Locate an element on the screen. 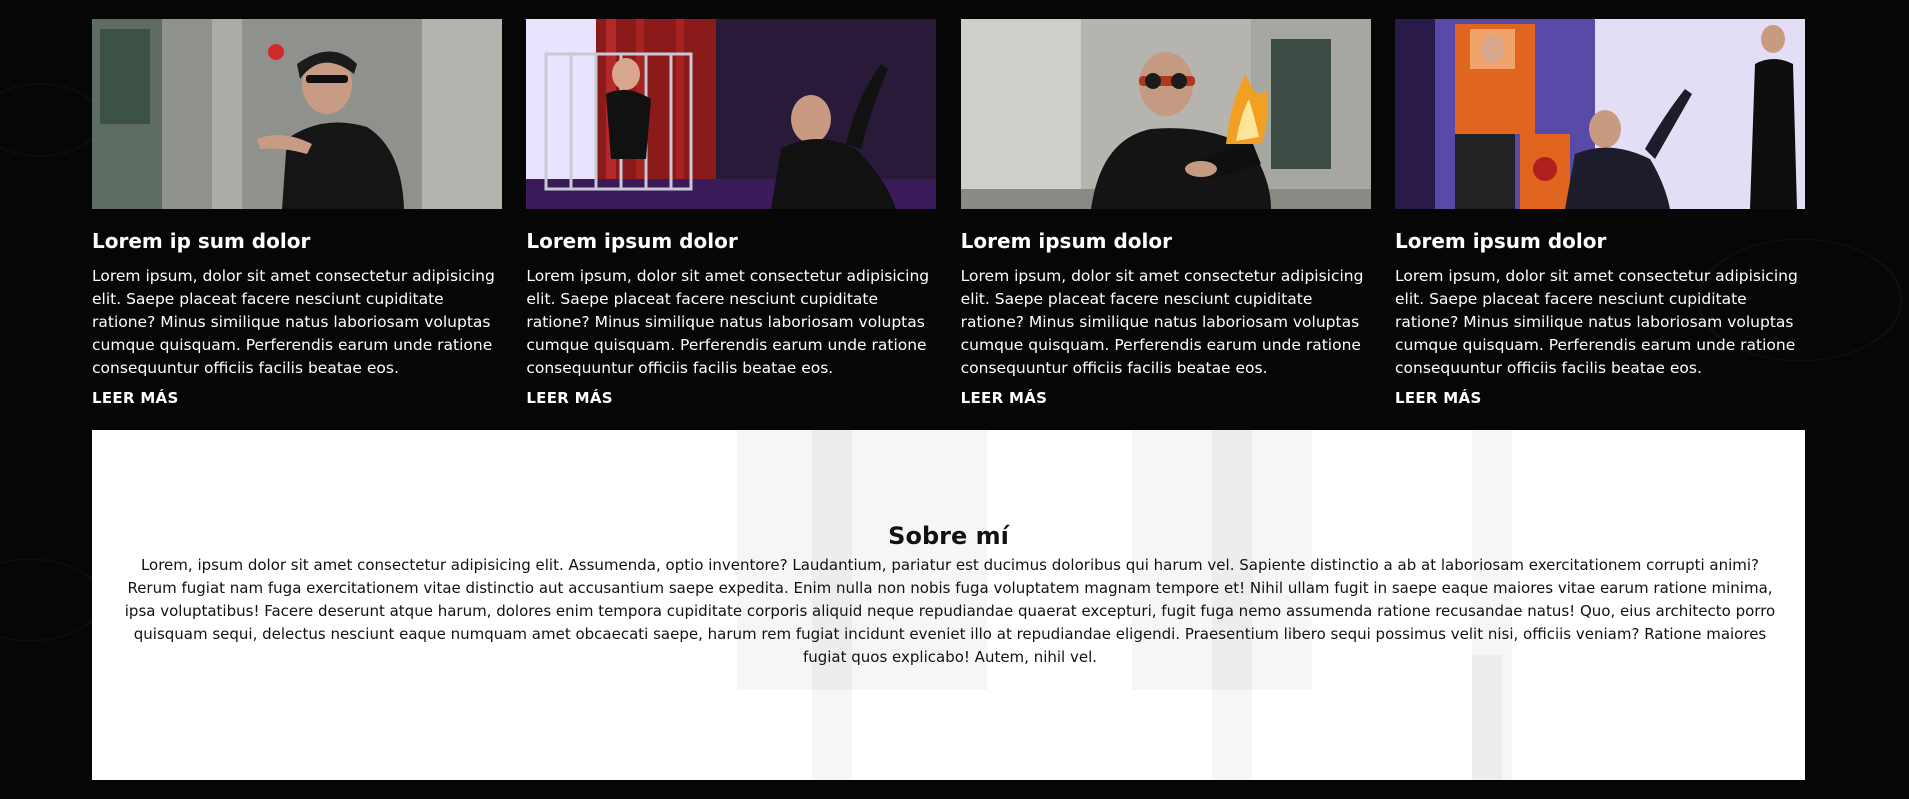  about-title: Sobre mí is located at coordinates (948, 536).